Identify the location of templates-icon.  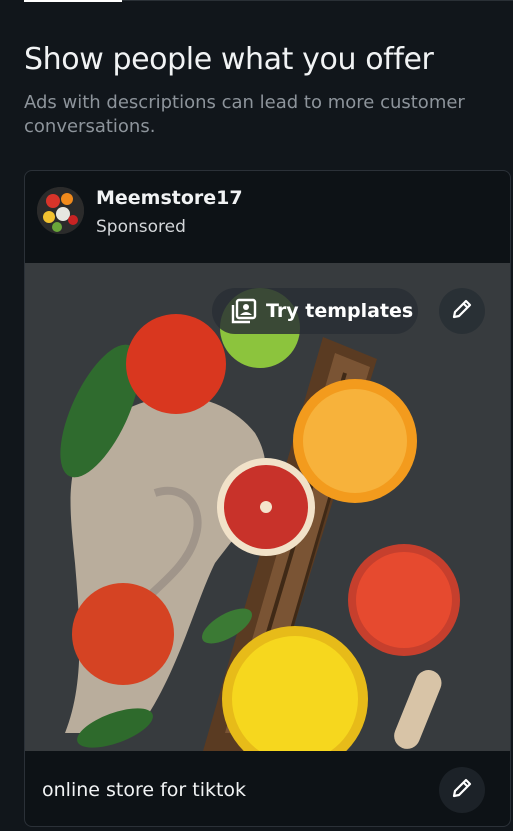
(244, 311).